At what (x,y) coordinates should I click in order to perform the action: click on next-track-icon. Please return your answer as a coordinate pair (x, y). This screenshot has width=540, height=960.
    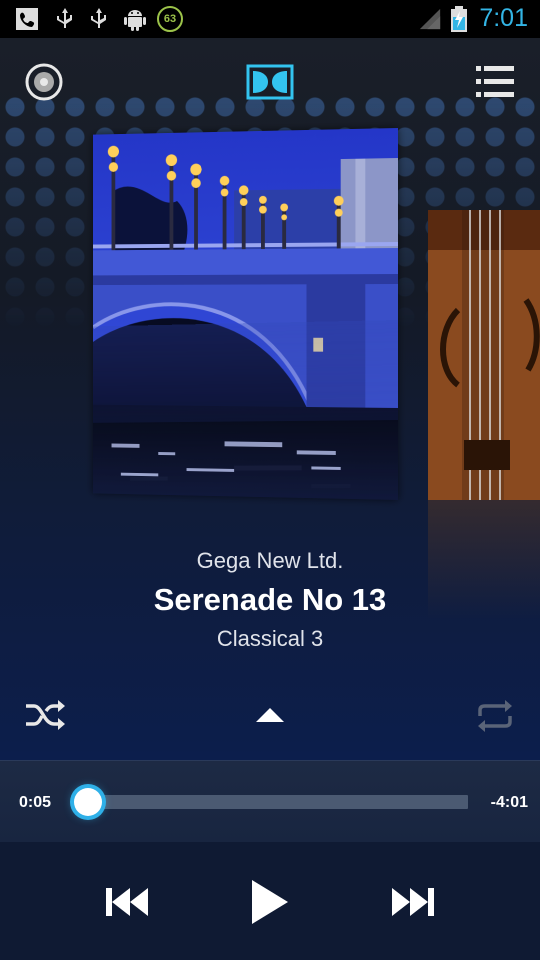
    Looking at the image, I should click on (413, 902).